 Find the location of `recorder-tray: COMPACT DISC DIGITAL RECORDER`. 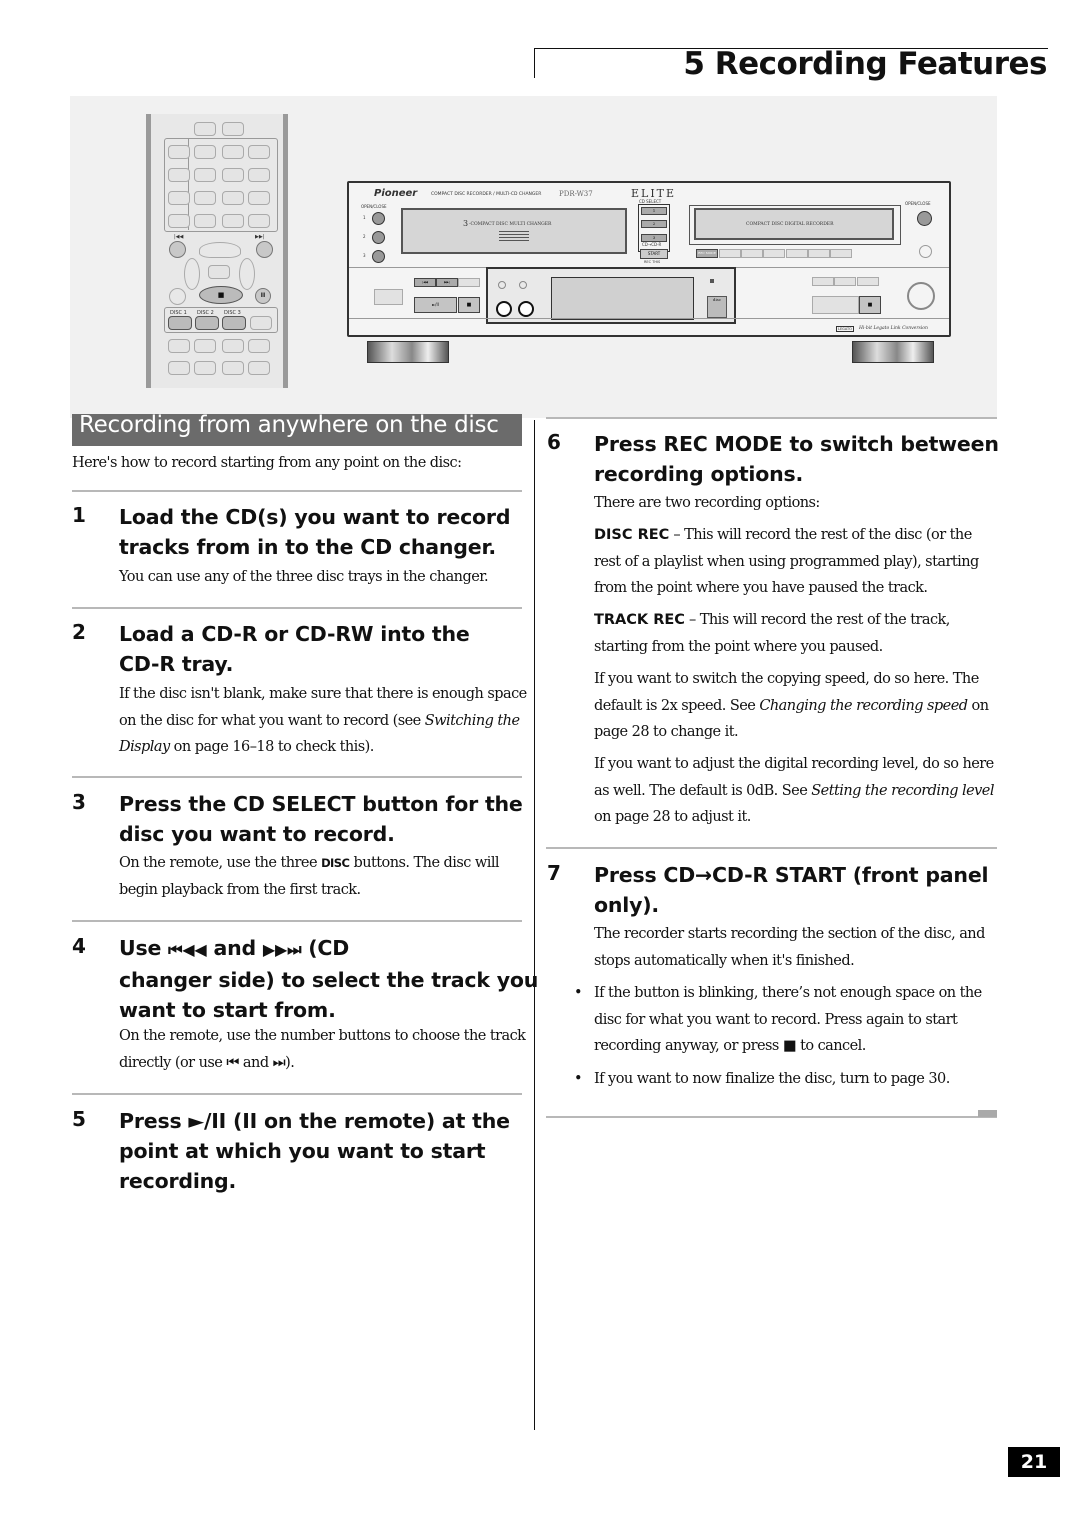

recorder-tray: COMPACT DISC DIGITAL RECORDER is located at coordinates (794, 224).